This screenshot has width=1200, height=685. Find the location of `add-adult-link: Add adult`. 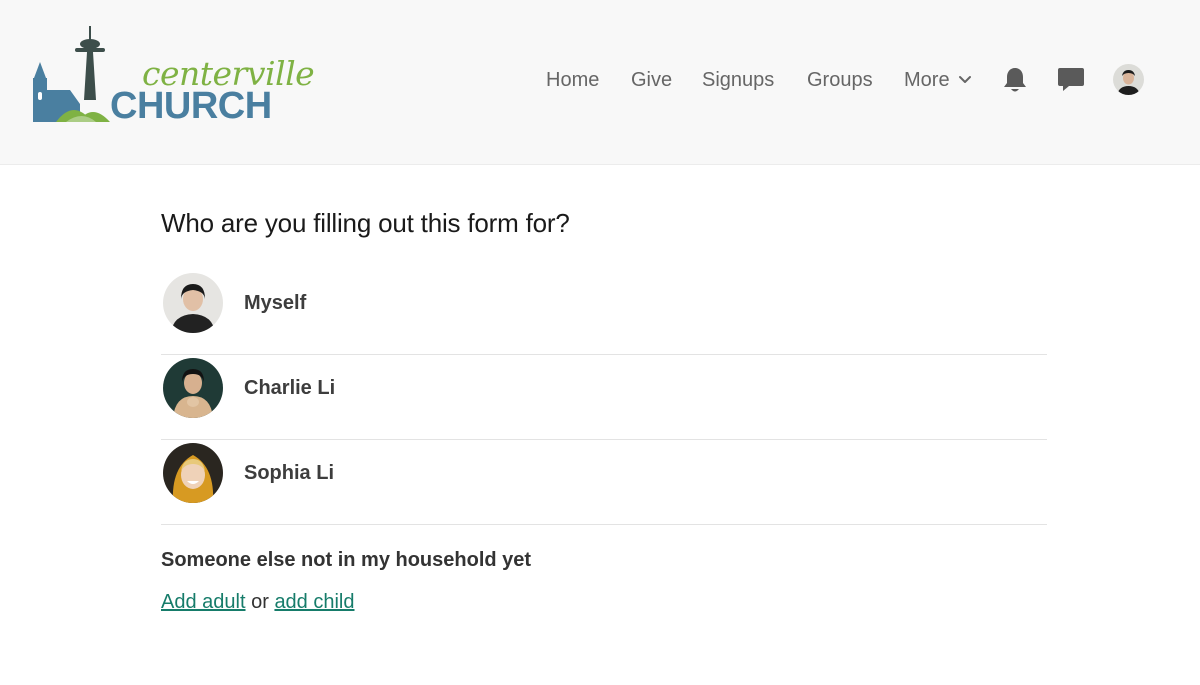

add-adult-link: Add adult is located at coordinates (203, 602).